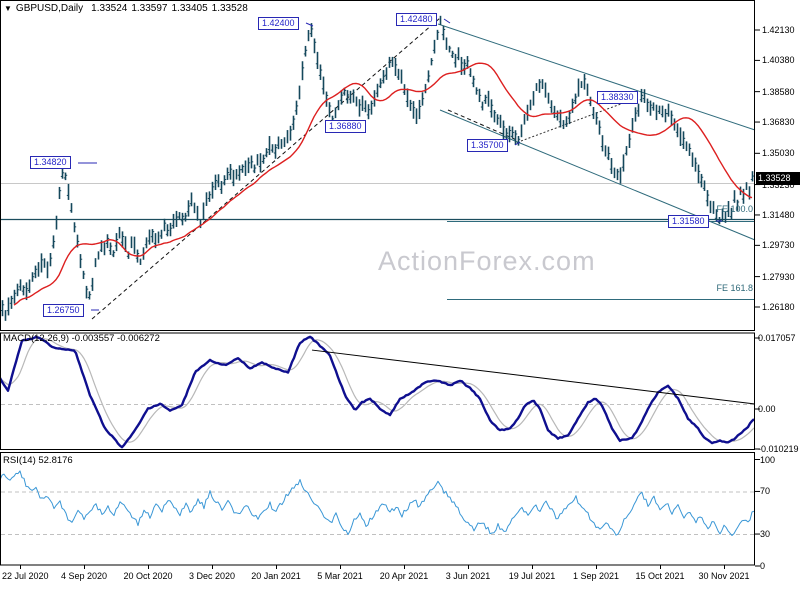 This screenshot has height=600, width=800. Describe the element at coordinates (278, 23) in the screenshot. I see `price-annotation-box: 1.42400` at that location.